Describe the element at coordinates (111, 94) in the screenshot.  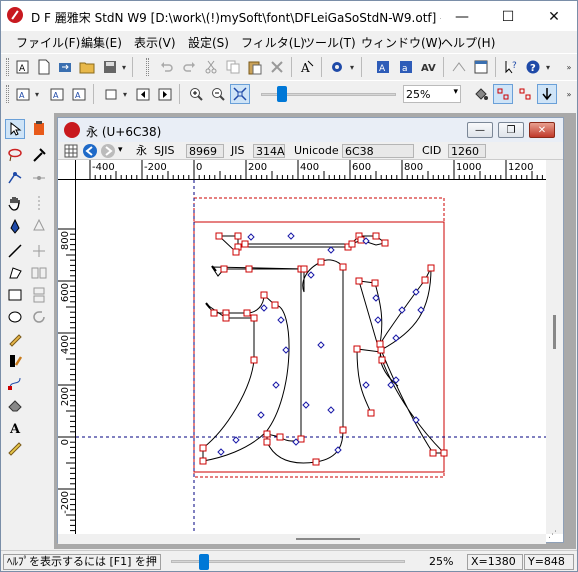
I see `glyph-box-icon` at that location.